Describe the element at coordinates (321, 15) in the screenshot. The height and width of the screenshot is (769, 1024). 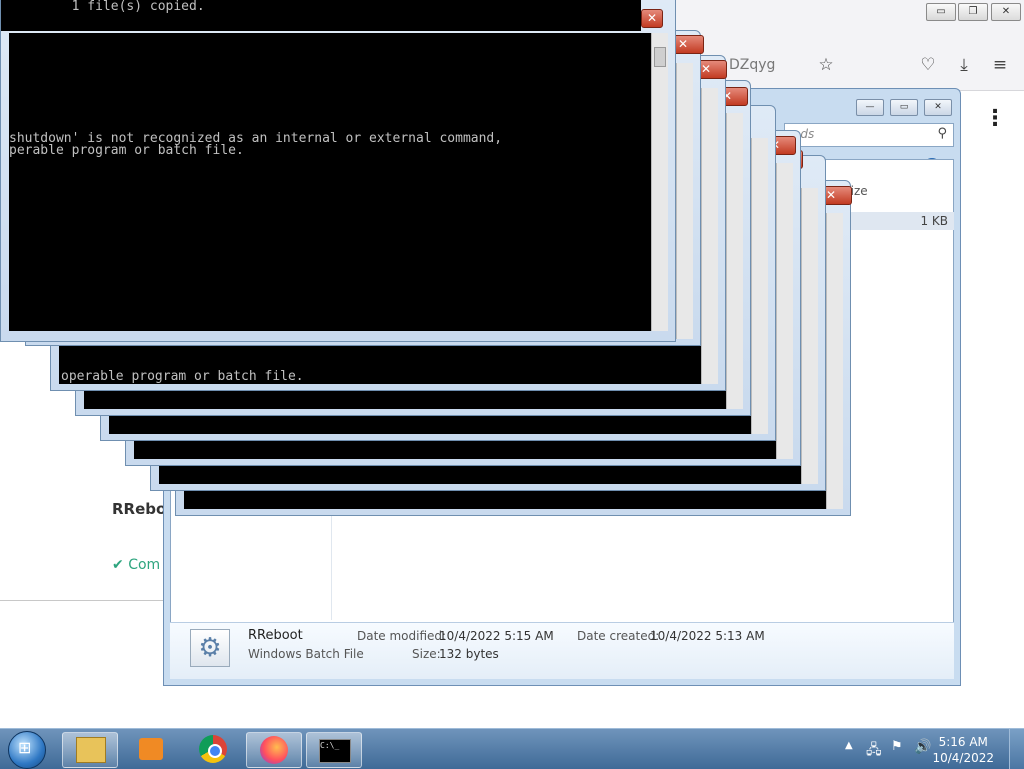
I see `console-front-title-strip: 1 file(s) copied.` at that location.